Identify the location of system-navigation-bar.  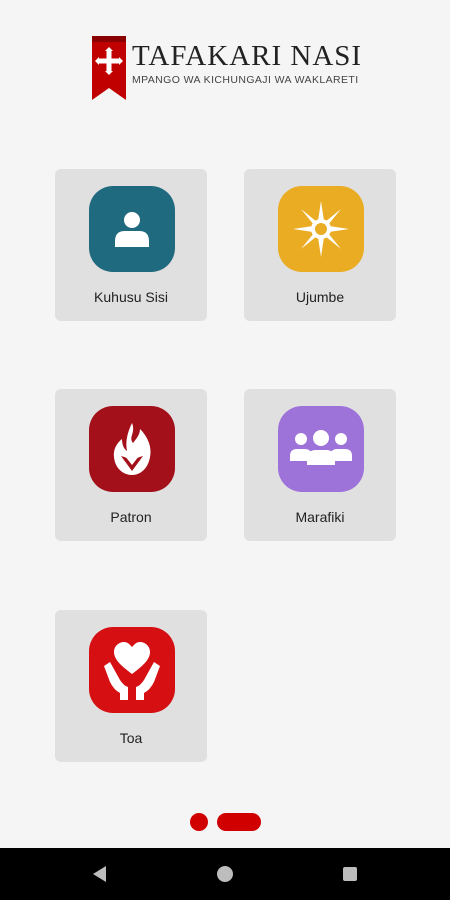
(225, 874).